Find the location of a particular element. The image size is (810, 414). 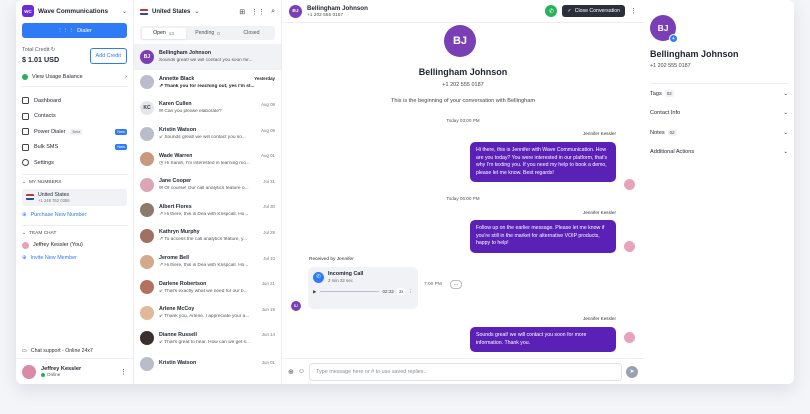

sidebar-item-dashboard: Dashboard is located at coordinates (74, 101).